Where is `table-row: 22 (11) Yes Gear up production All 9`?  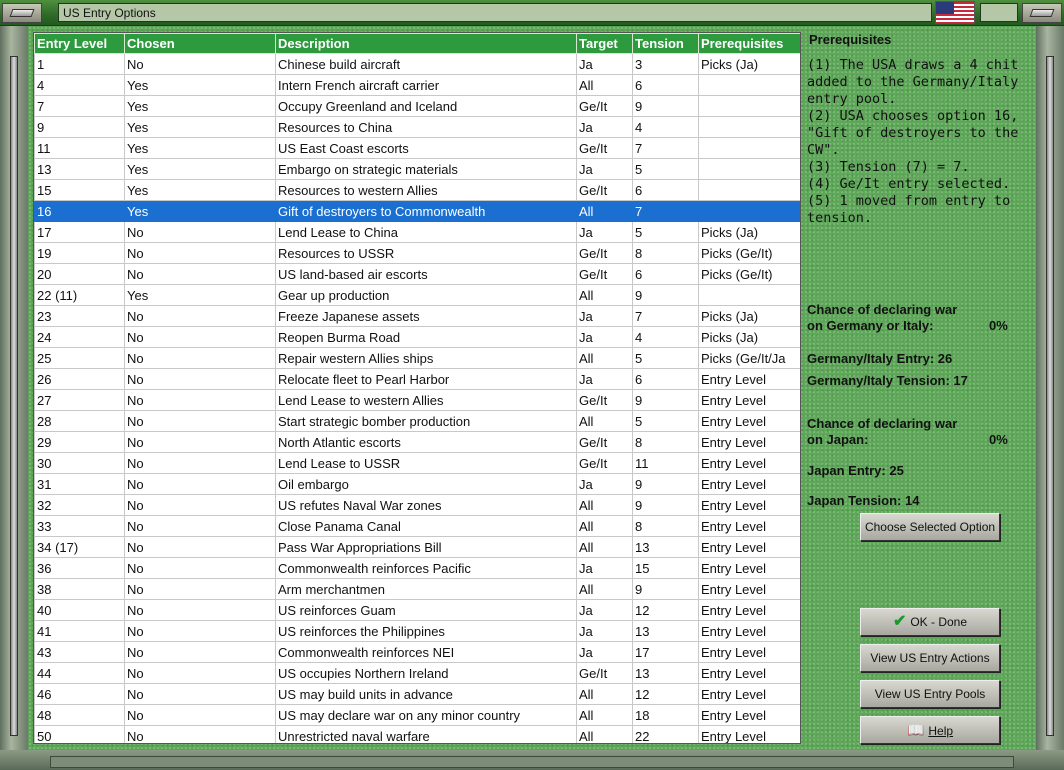 table-row: 22 (11) Yes Gear up production All 9 is located at coordinates (417, 295).